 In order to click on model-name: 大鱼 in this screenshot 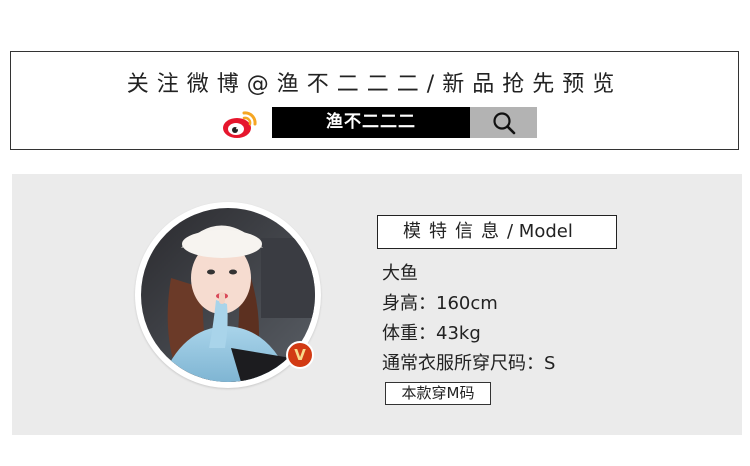, I will do `click(400, 273)`.